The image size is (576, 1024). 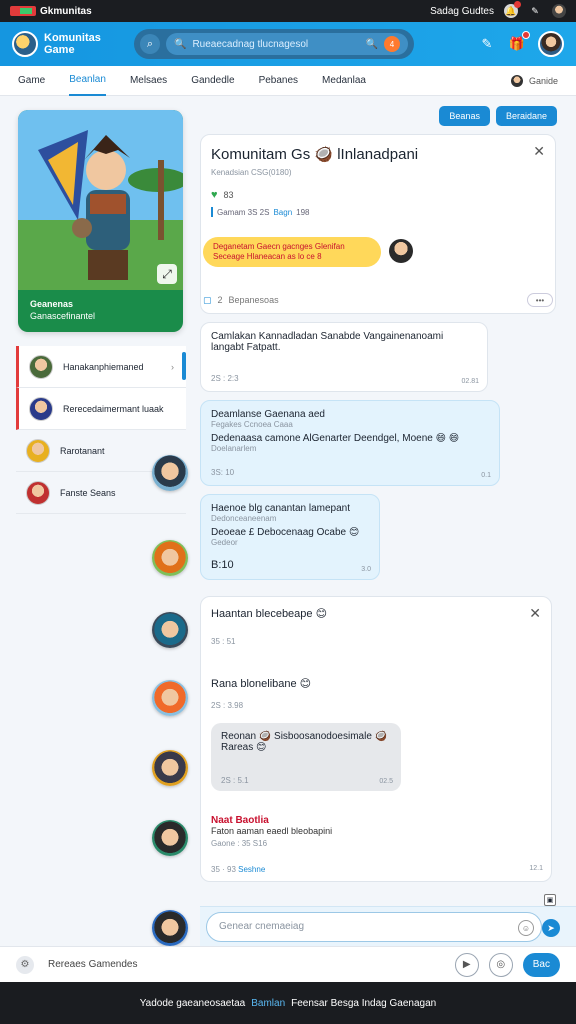 I want to click on post-avatar, so click(x=401, y=251).